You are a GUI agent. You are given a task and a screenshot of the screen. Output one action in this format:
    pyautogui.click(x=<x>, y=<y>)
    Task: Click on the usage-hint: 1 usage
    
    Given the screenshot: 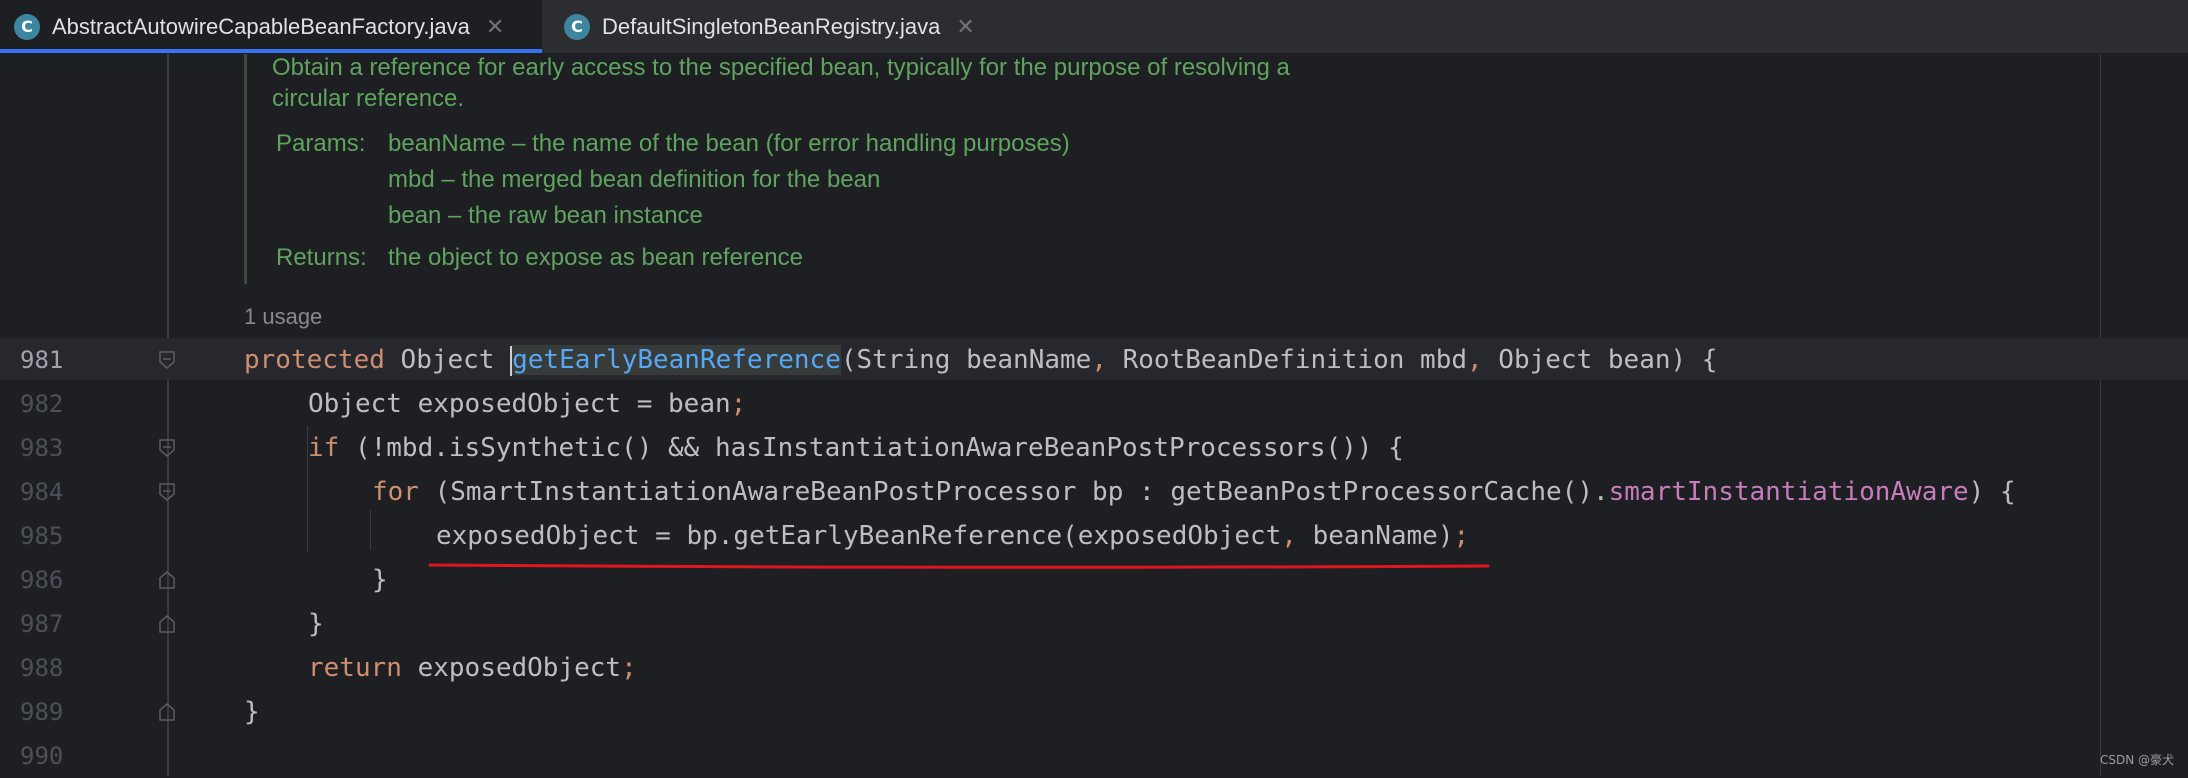 What is the action you would take?
    pyautogui.click(x=283, y=317)
    